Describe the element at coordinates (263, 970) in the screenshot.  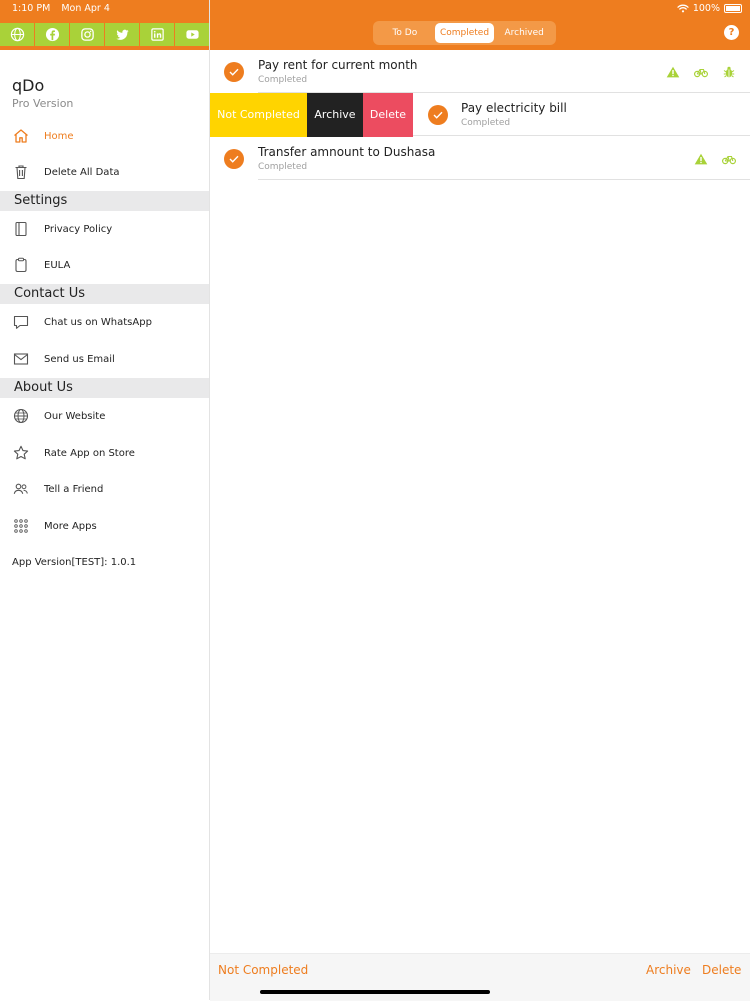
I see `toolbar-not-completed-button: Not Completed` at that location.